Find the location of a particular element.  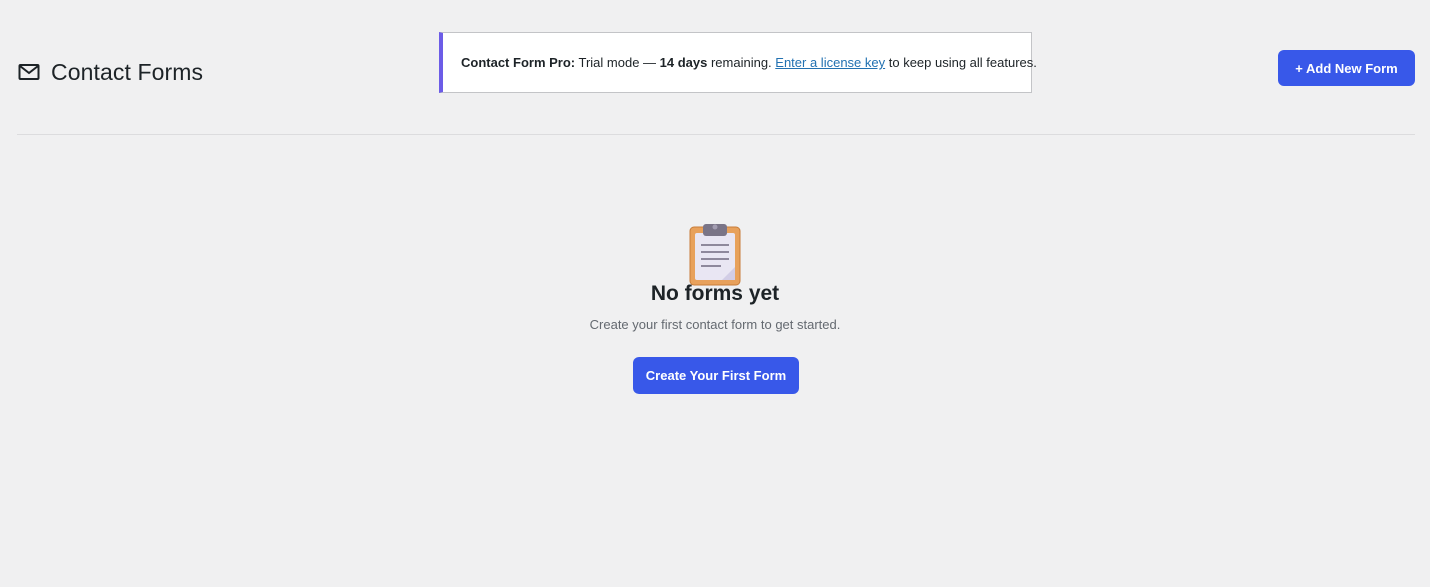

create-first-form-button: Create Your First Form is located at coordinates (716, 375).